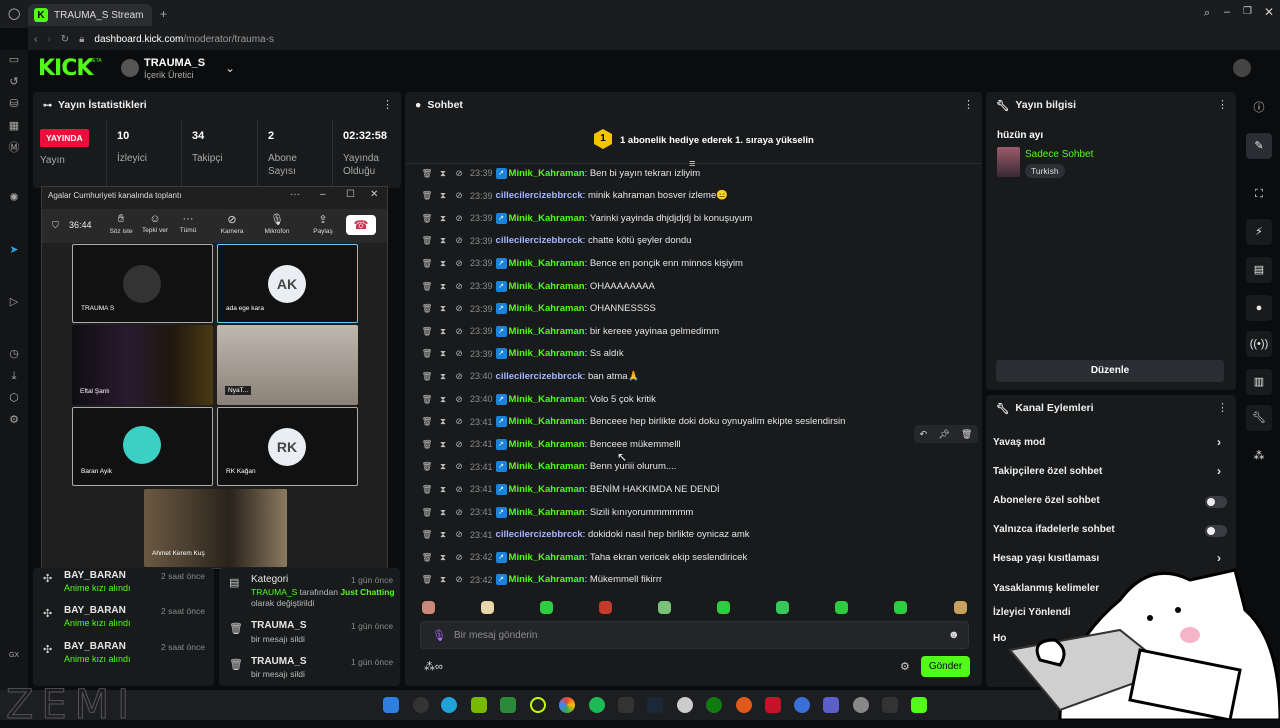 Image resolution: width=1280 pixels, height=728 pixels. I want to click on restore-icon: ❐, so click(1247, 11).